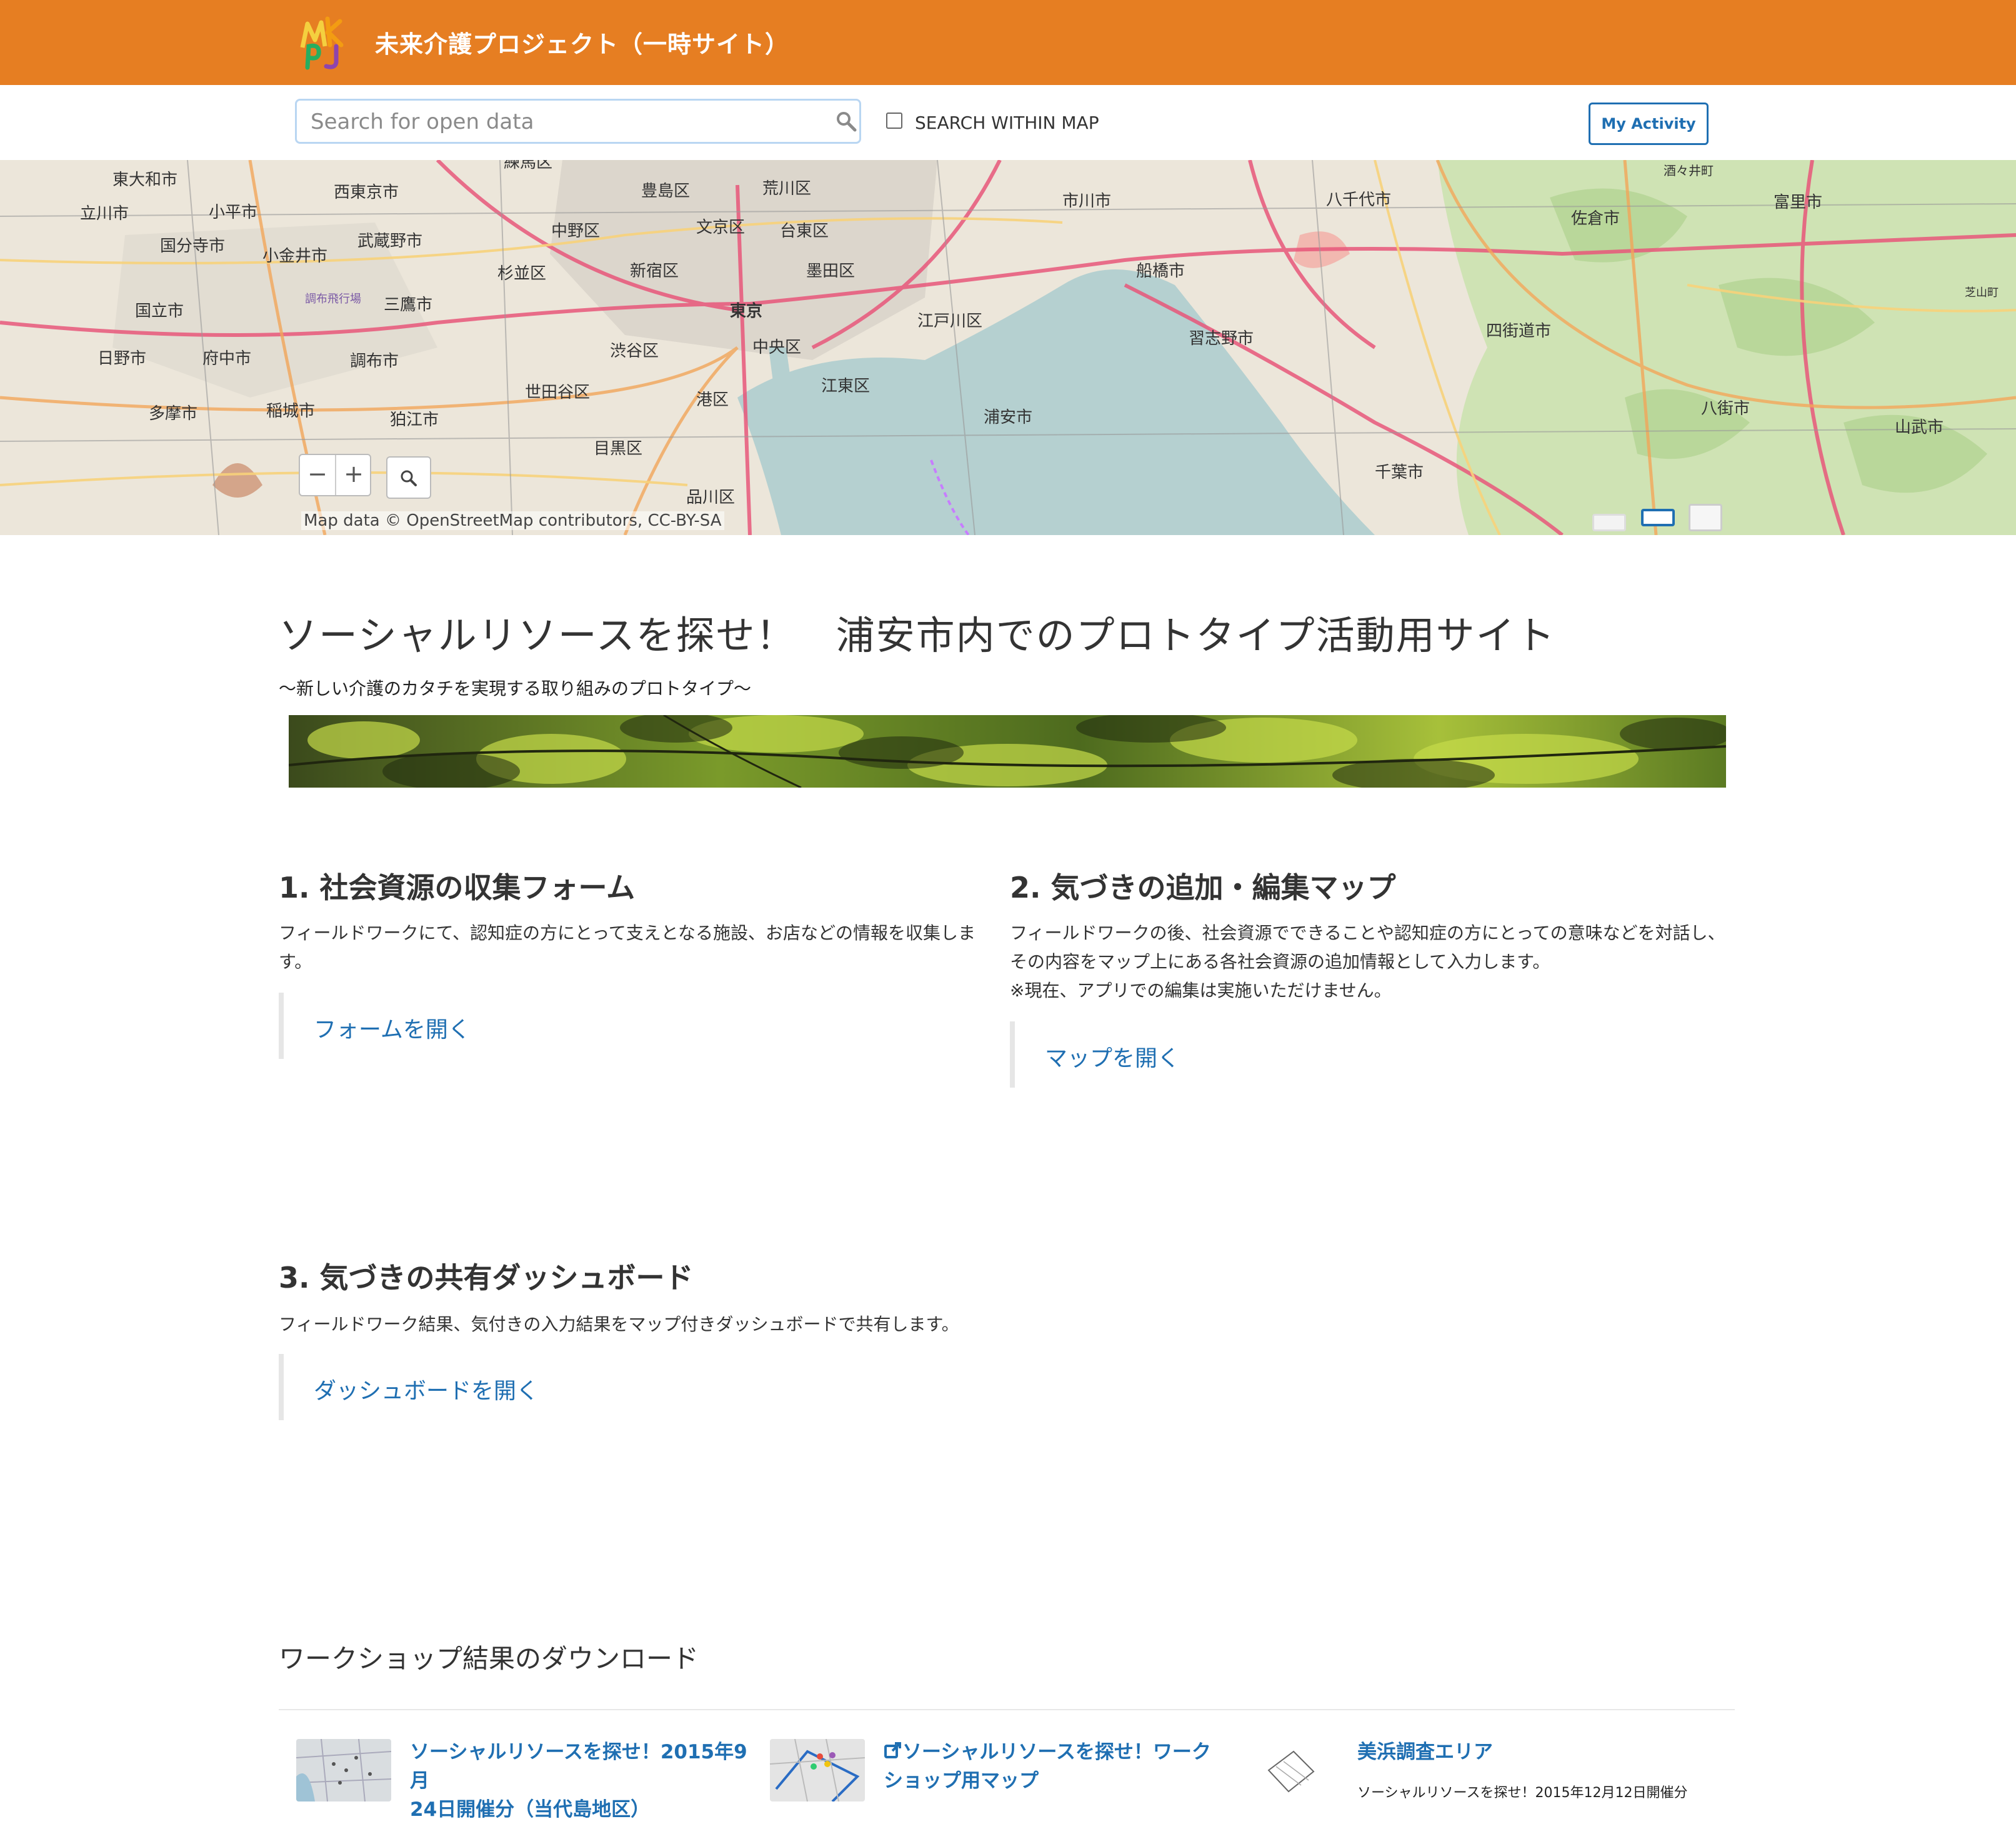  I want to click on section-title-dashboard: 3. 気づきの共有ダッシュボード, so click(486, 1278).